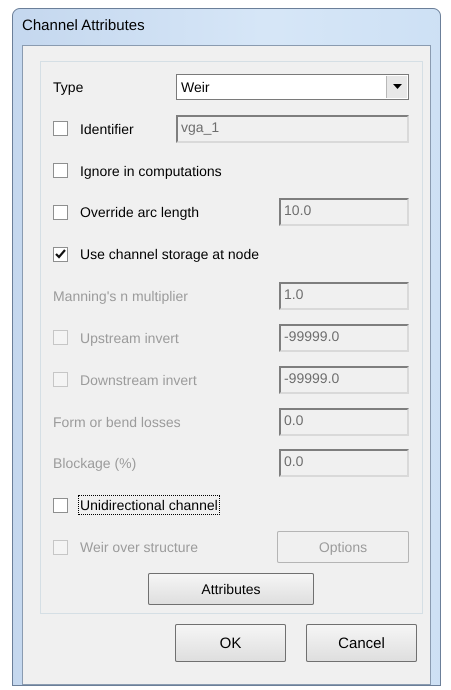 The width and height of the screenshot is (451, 690). Describe the element at coordinates (94, 463) in the screenshot. I see `field-label: Blockage (%)` at that location.